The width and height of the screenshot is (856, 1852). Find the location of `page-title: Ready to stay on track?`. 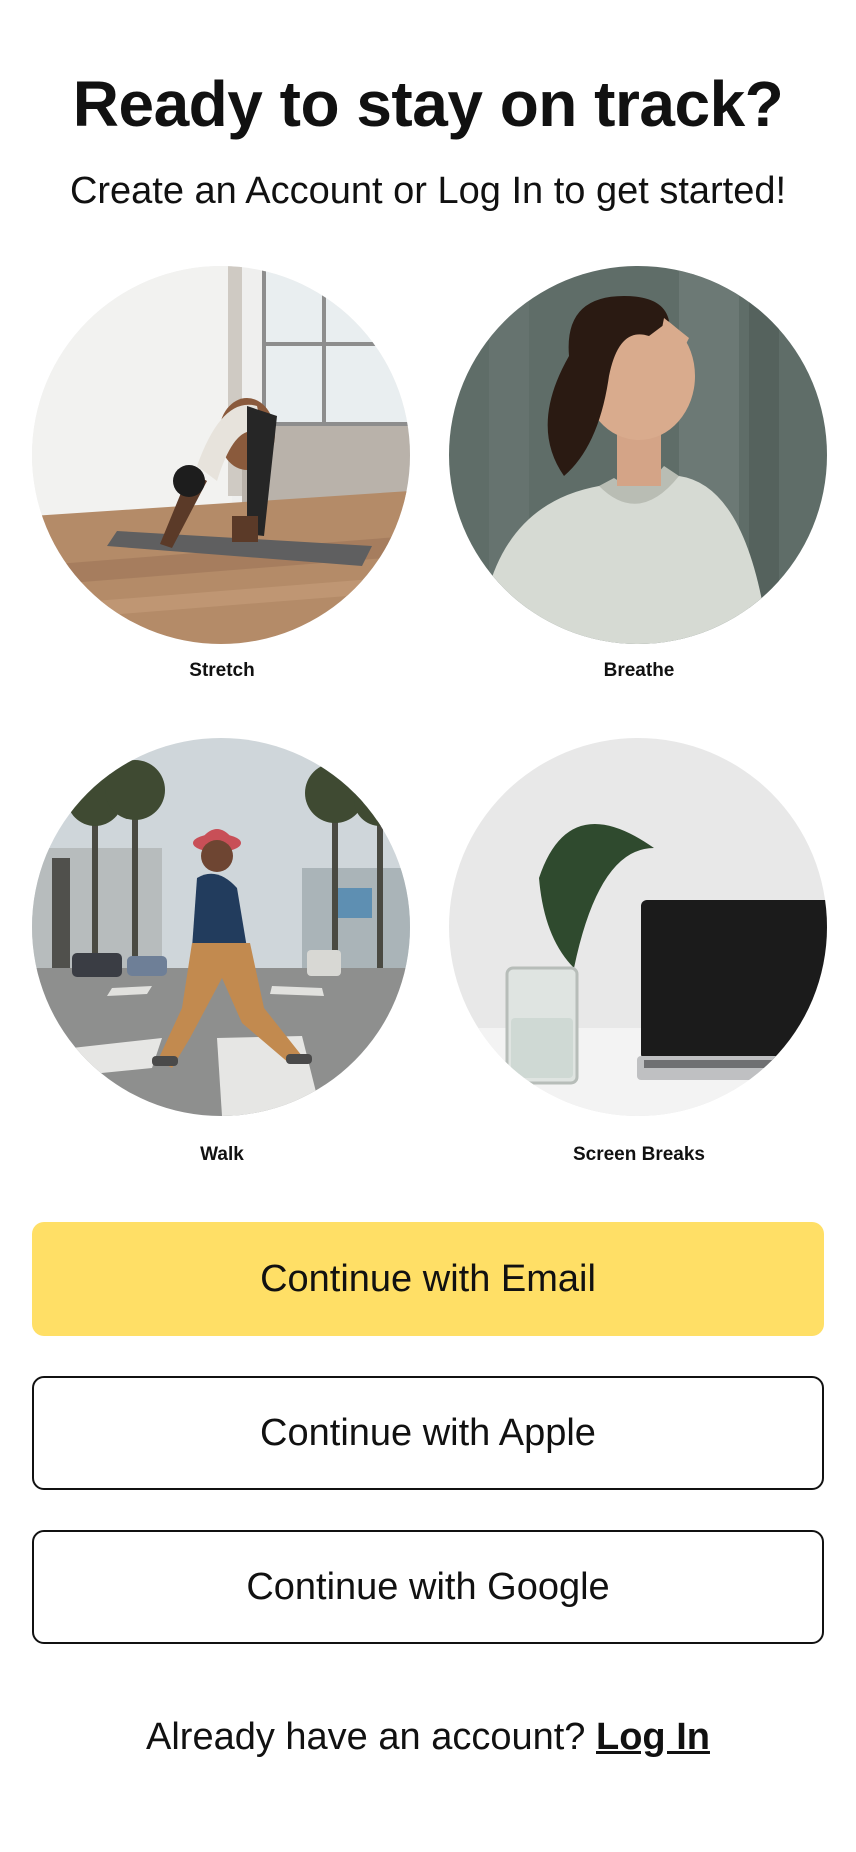

page-title: Ready to stay on track? is located at coordinates (428, 104).